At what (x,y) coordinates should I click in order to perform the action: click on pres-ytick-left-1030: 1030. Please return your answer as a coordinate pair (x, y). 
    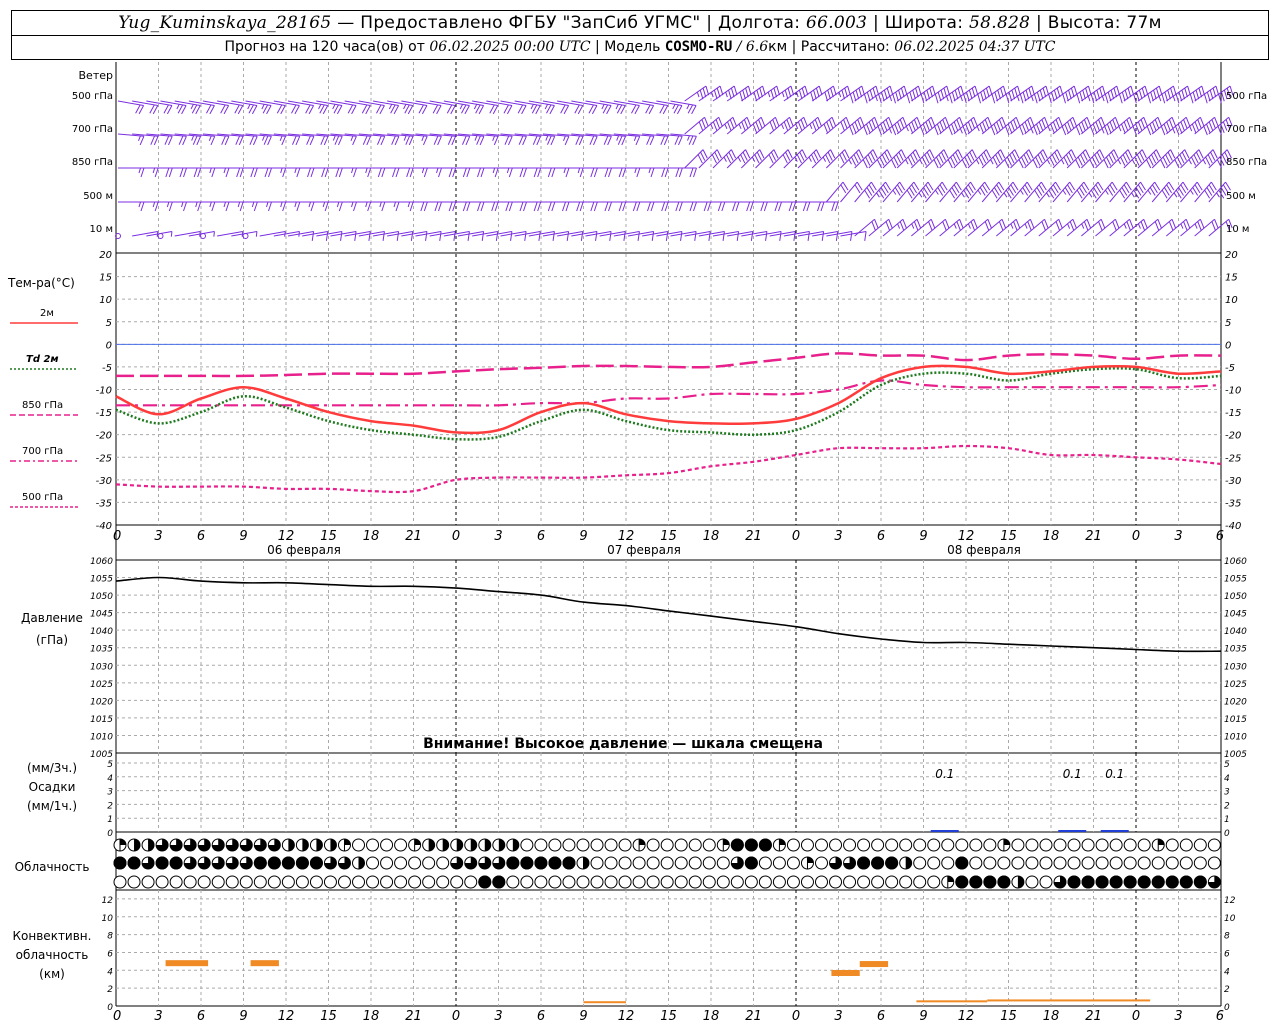
    Looking at the image, I should click on (101, 667).